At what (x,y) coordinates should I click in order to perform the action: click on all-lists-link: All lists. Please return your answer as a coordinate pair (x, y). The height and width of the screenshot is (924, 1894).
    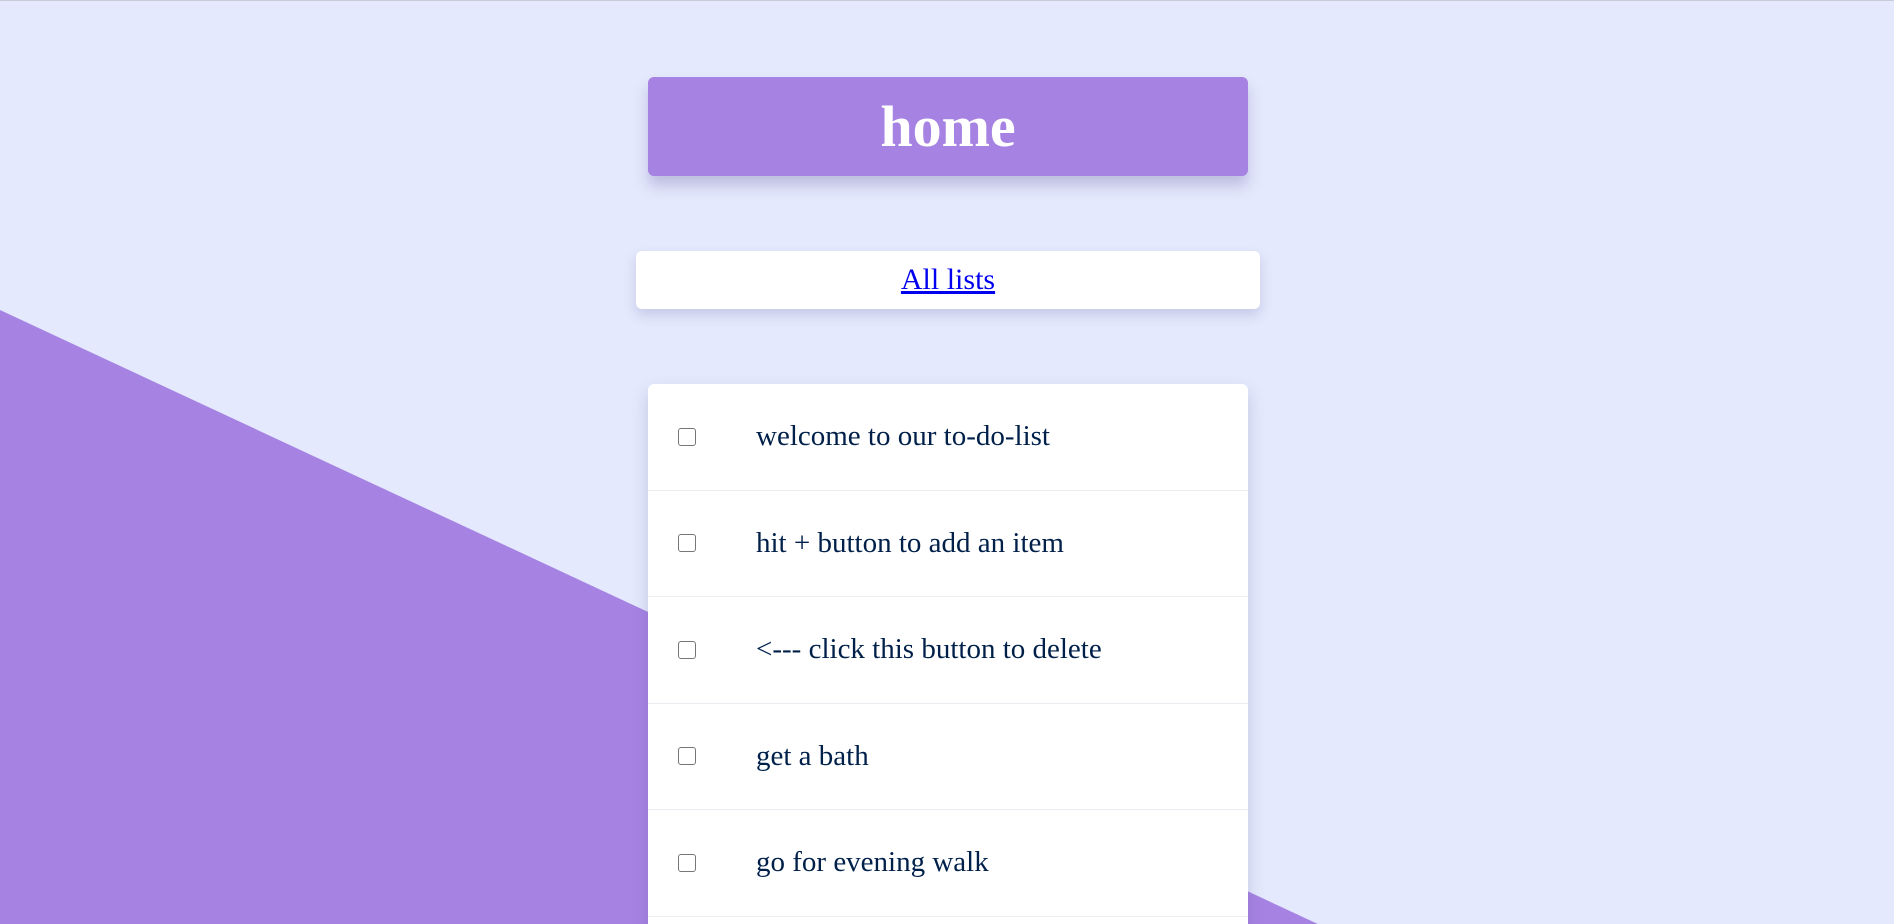
    Looking at the image, I should click on (948, 280).